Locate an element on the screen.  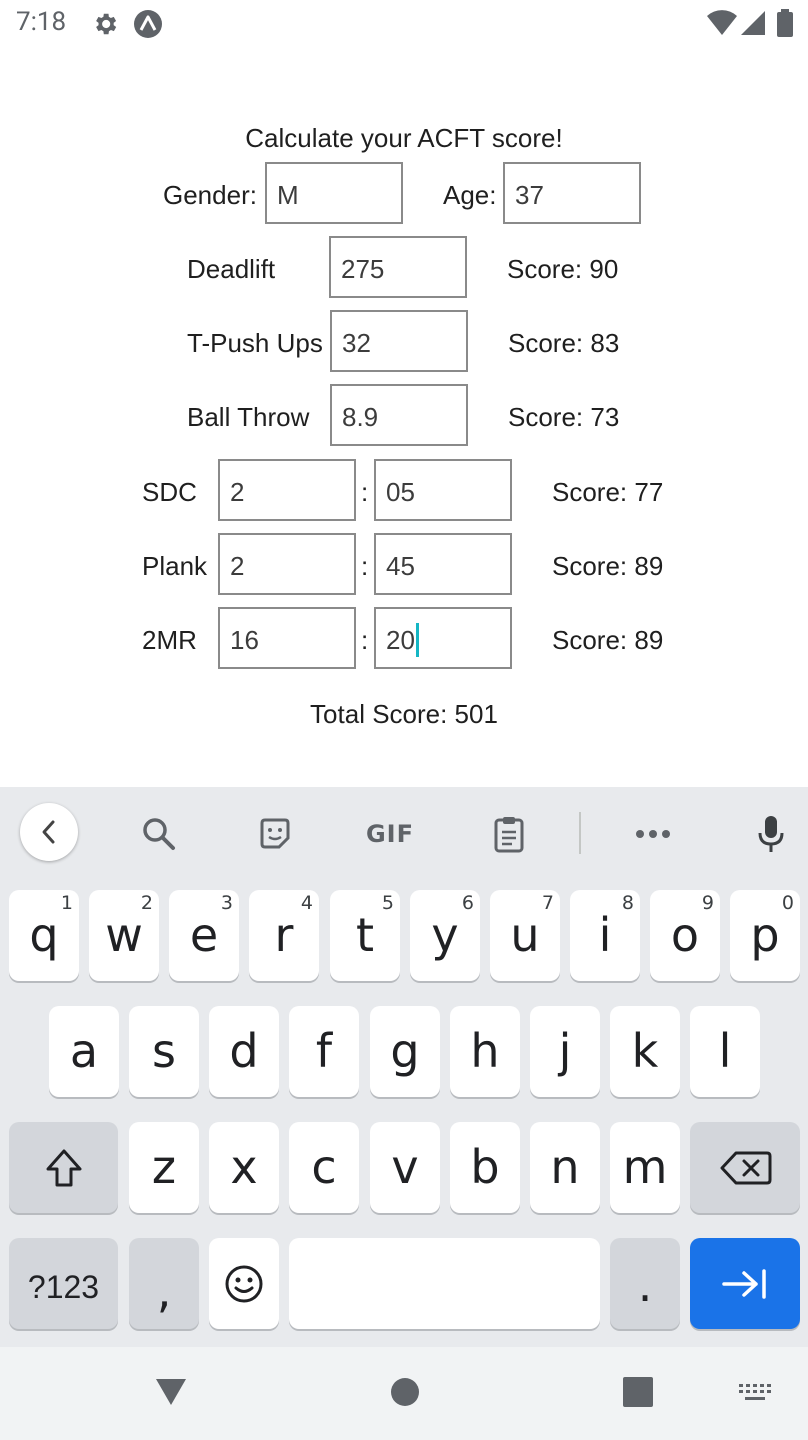
key-char: g is located at coordinates (405, 1051).